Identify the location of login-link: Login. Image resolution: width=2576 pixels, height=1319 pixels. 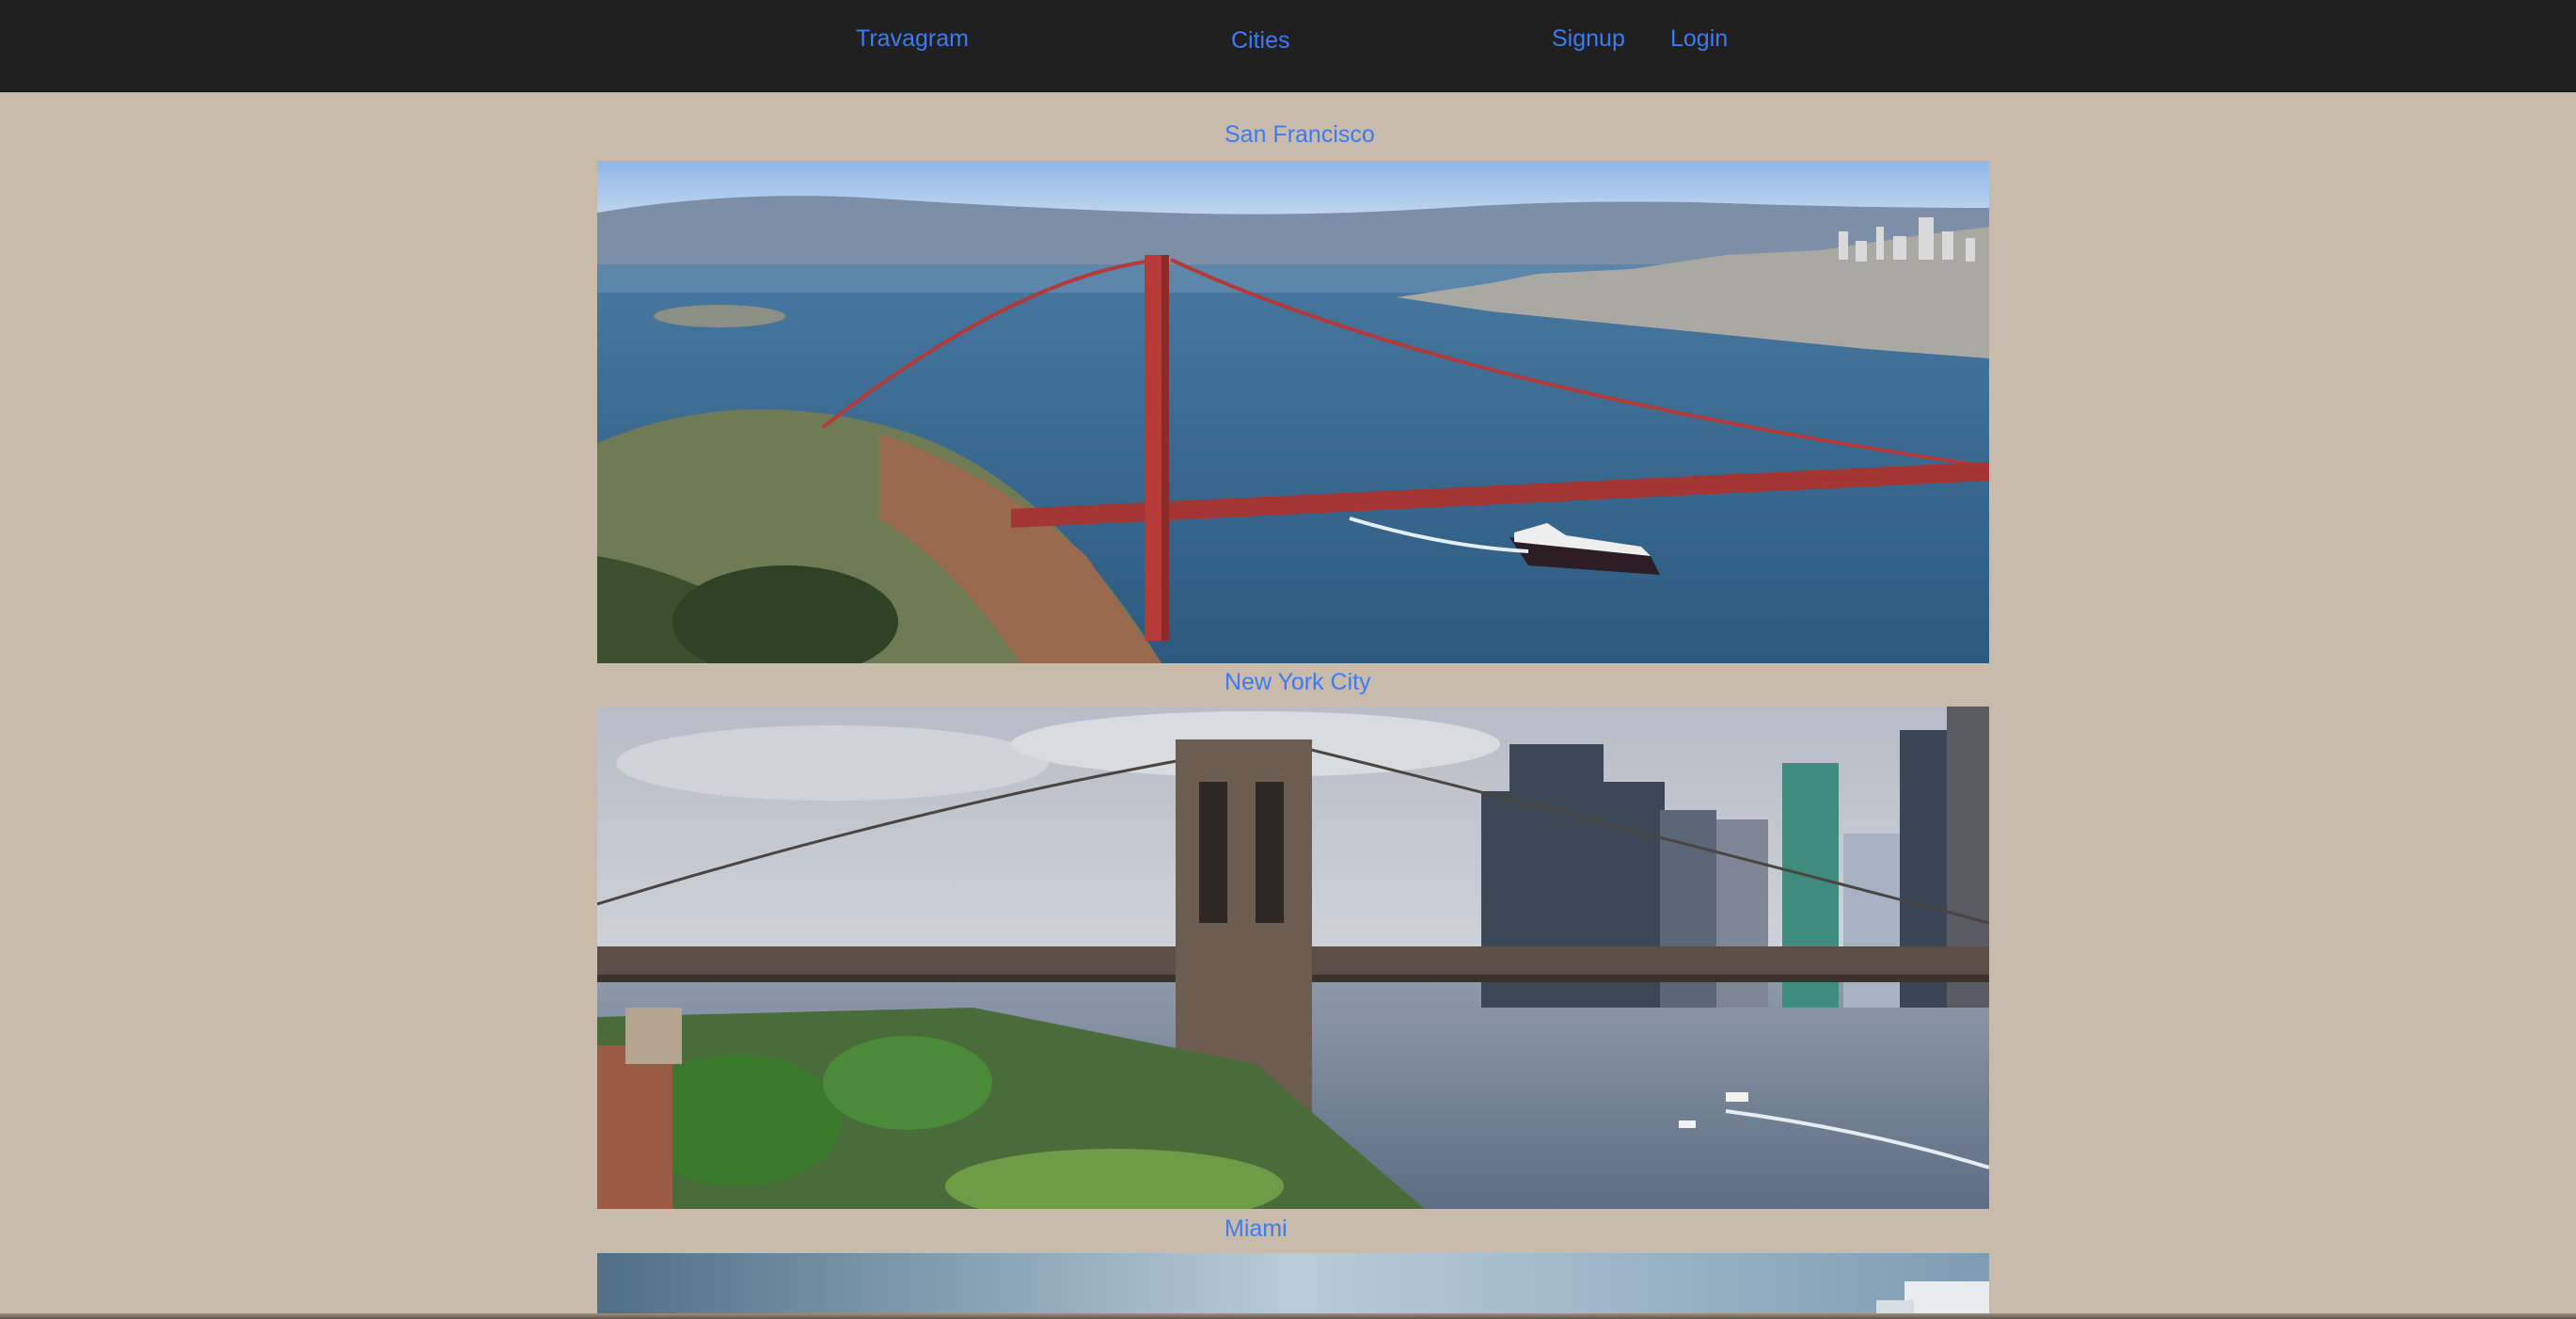
(1699, 39).